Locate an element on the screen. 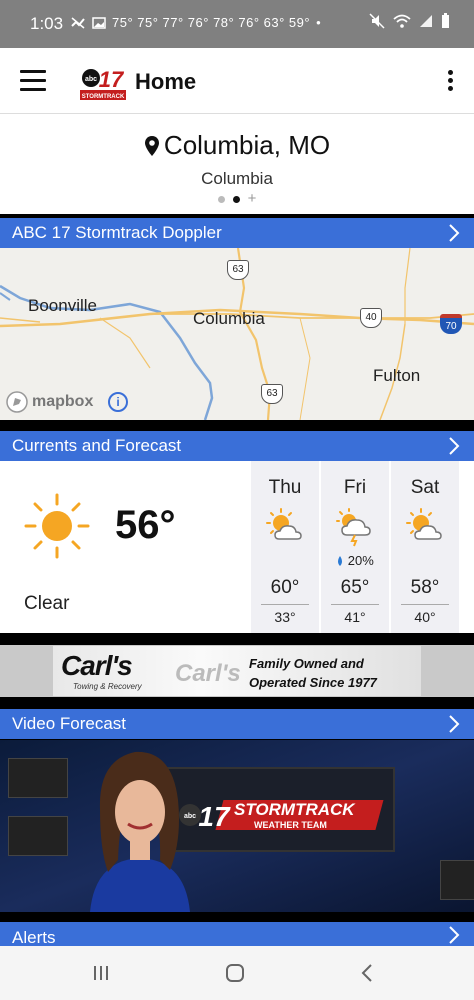 The height and width of the screenshot is (1000, 474). ad-line-2: Operated Since 1977 is located at coordinates (313, 682).